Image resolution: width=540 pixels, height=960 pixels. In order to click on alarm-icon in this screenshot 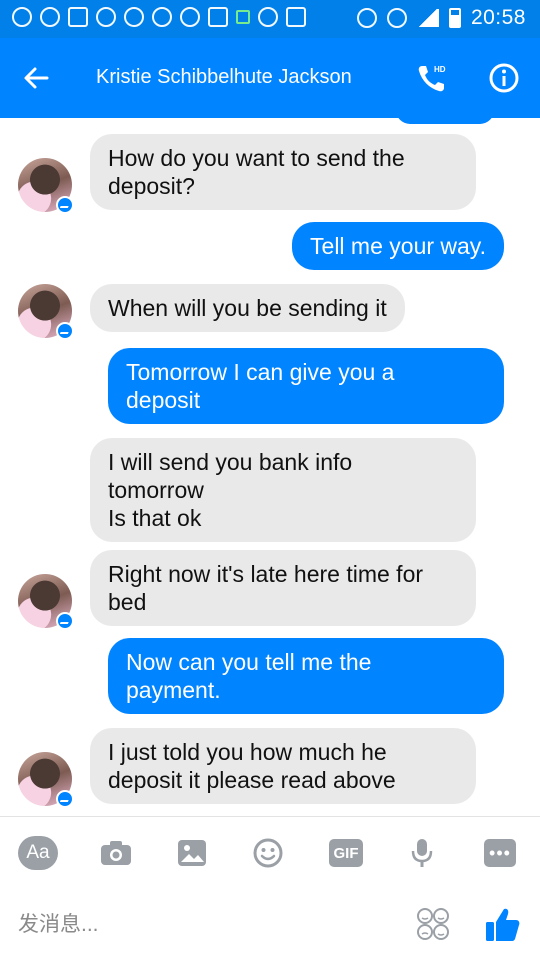, I will do `click(366, 18)`.